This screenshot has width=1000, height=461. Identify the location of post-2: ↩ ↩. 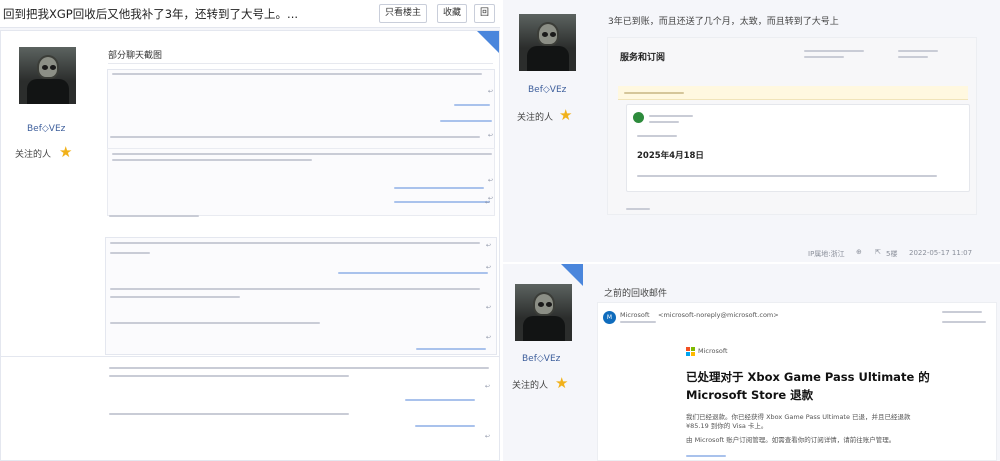
(250, 408).